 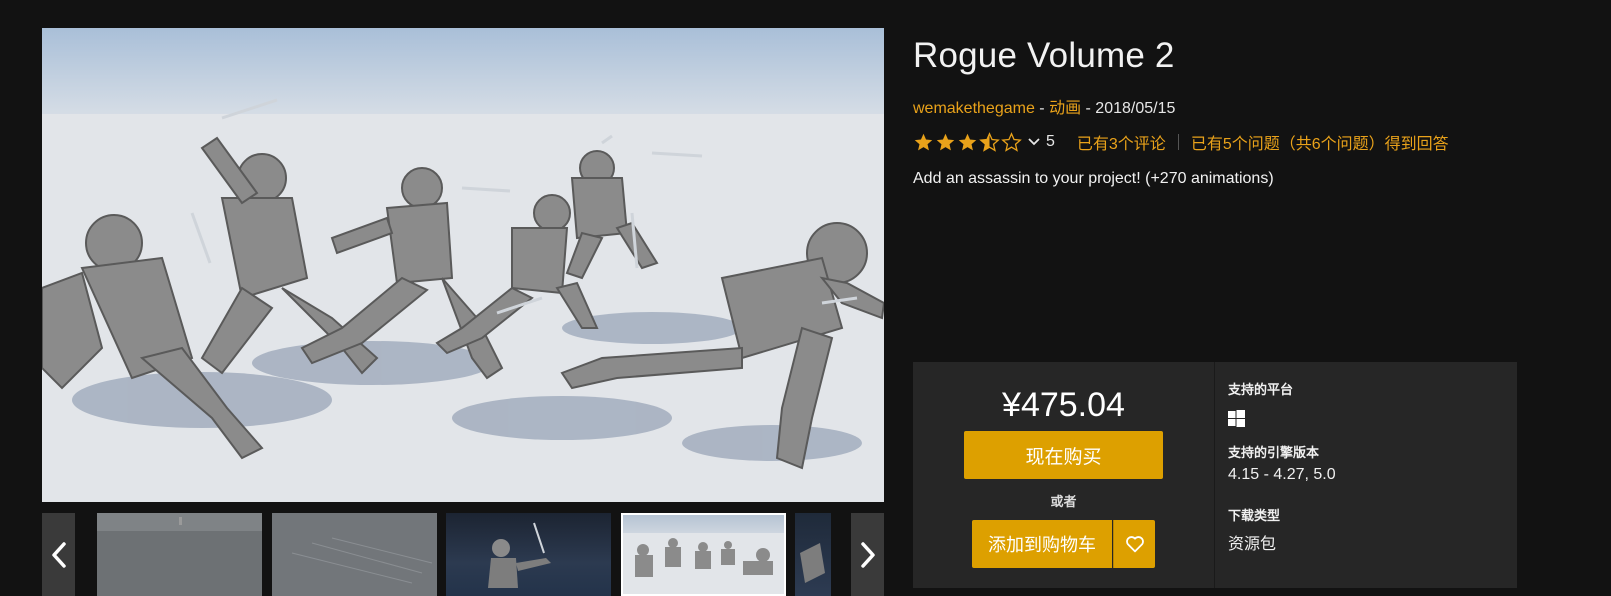 I want to click on purchase-actions: ¥475.04 现在购买 或者 添加到购物车, so click(x=1063, y=475).